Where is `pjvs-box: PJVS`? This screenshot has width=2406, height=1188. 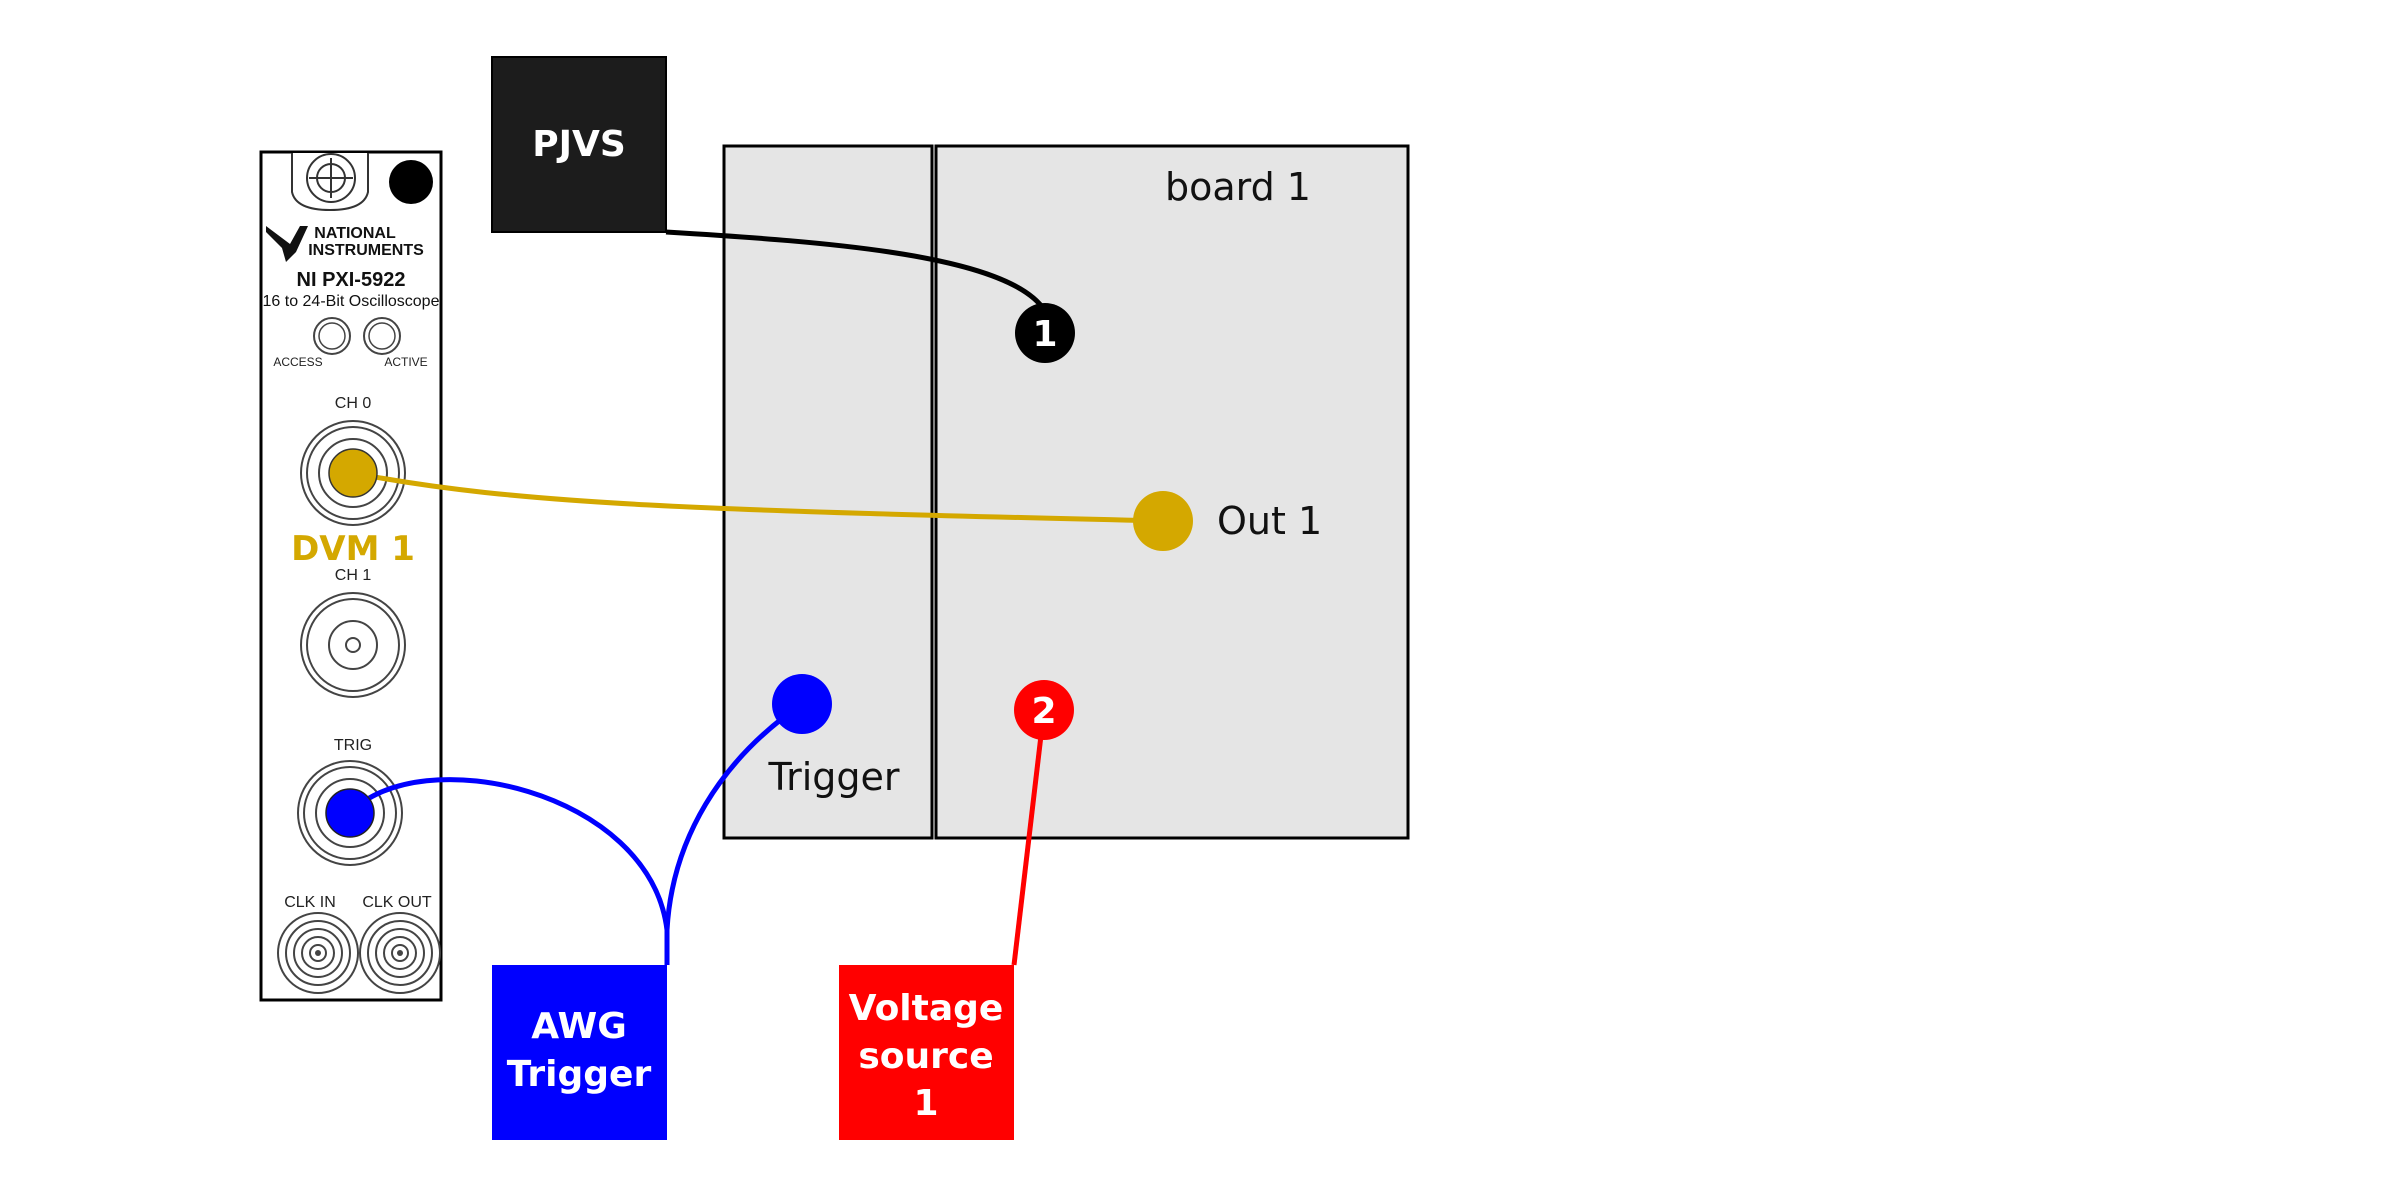 pjvs-box: PJVS is located at coordinates (579, 144).